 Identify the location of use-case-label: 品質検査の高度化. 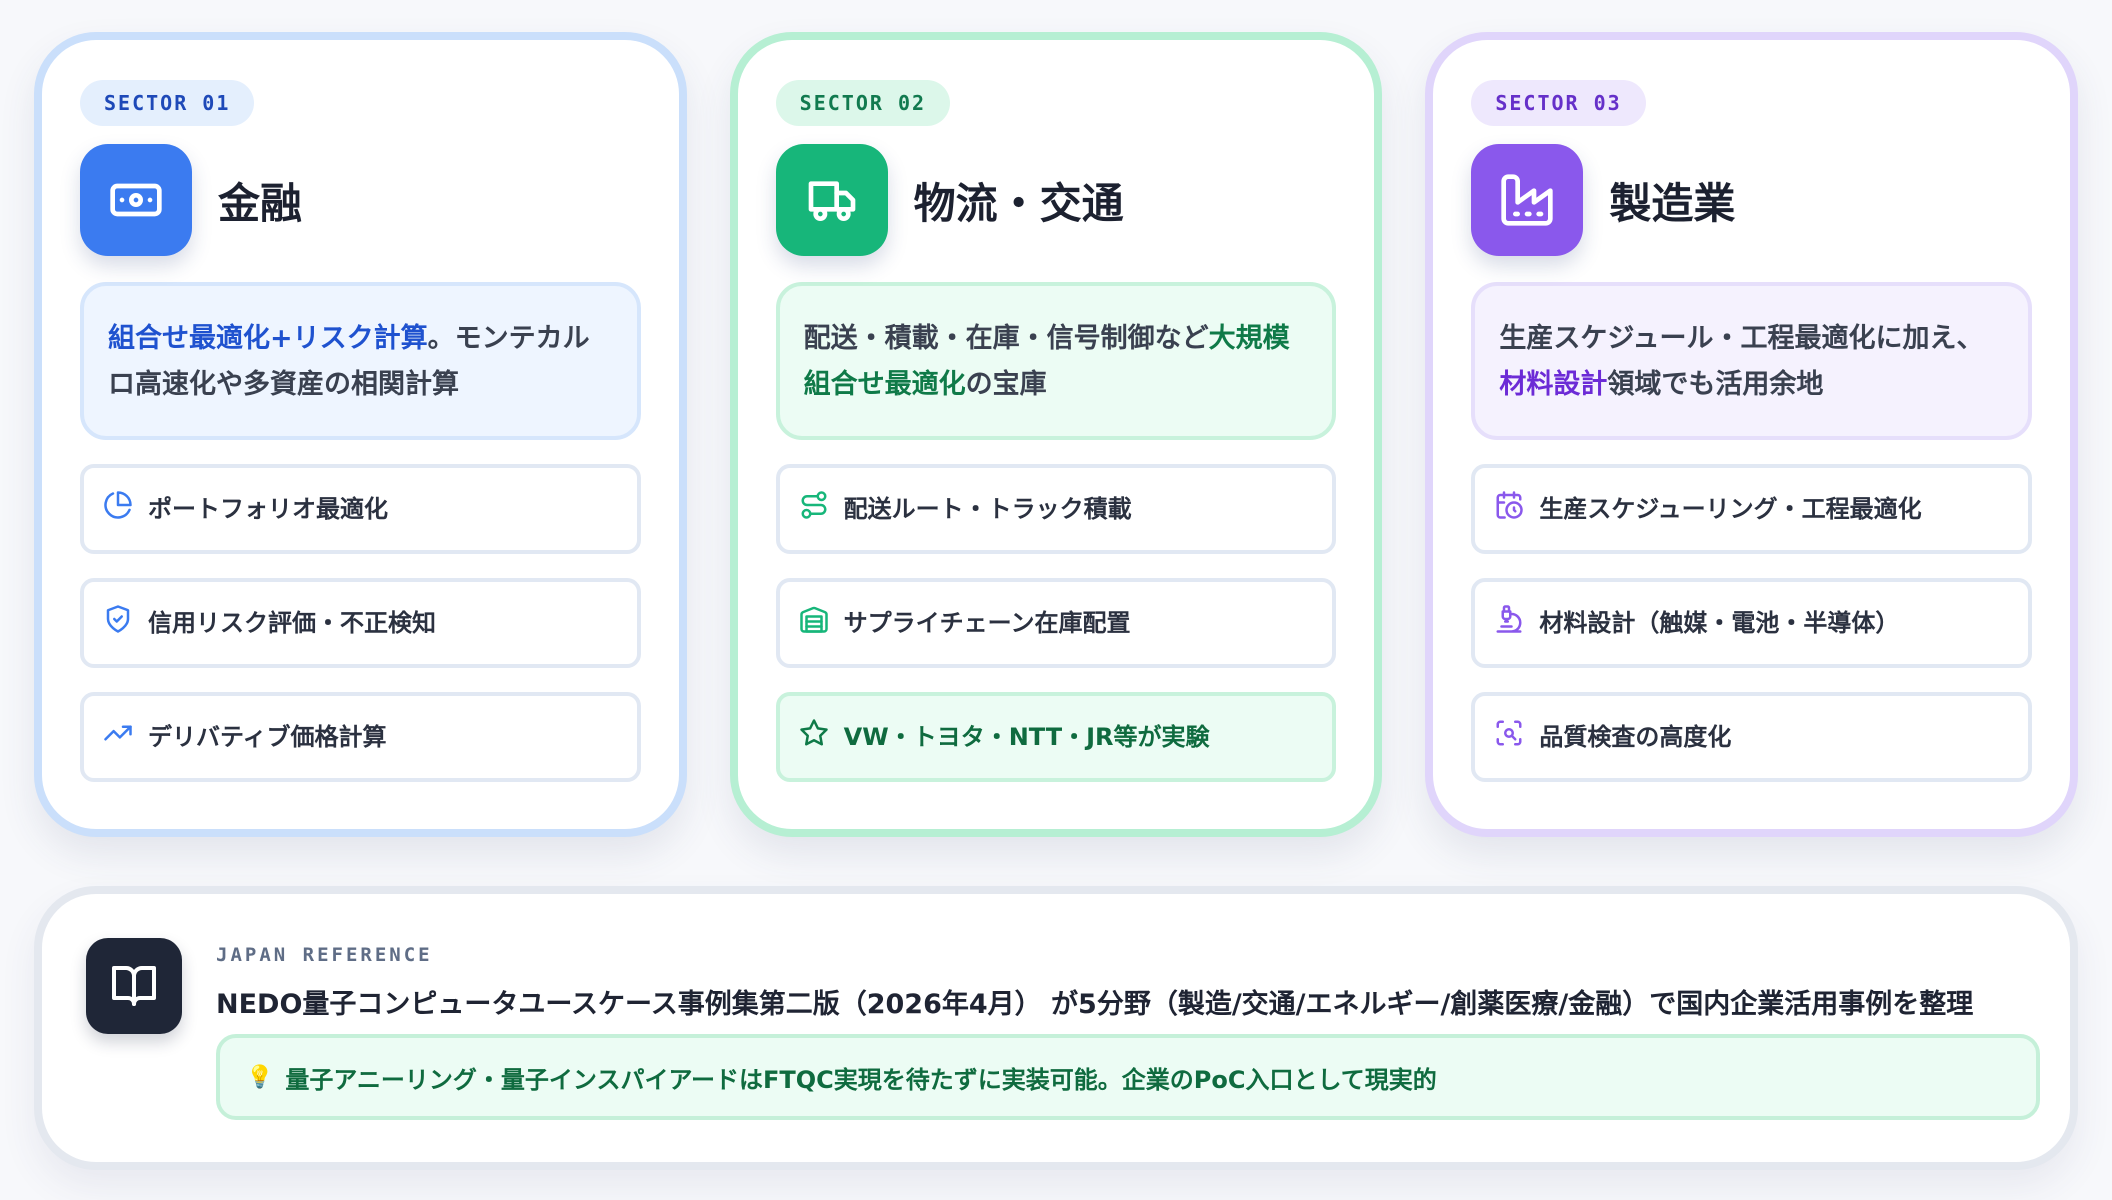
(1635, 737).